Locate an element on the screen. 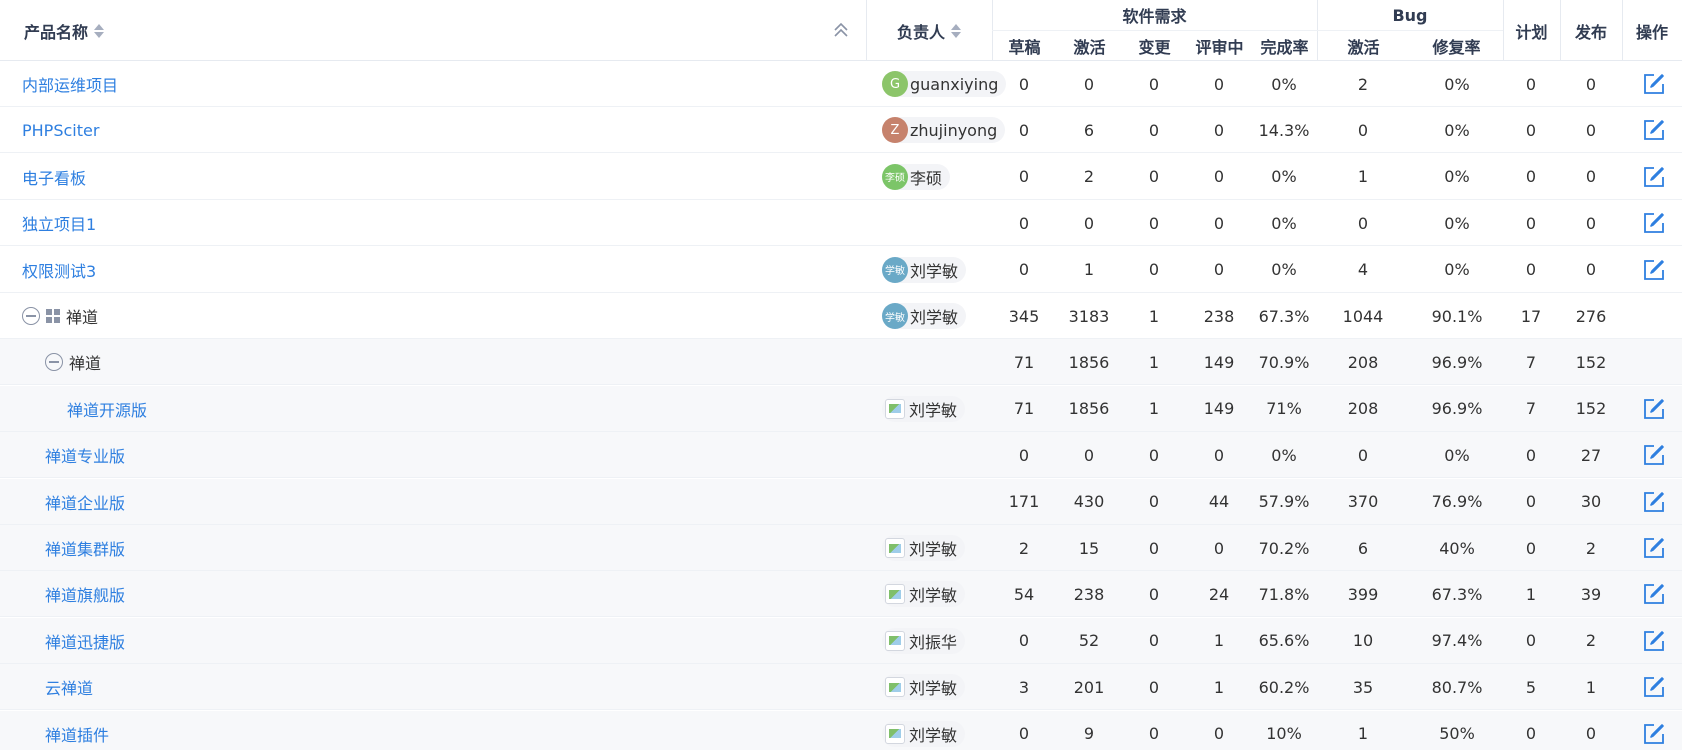  owner-chip: 刘学敏 is located at coordinates (924, 733).